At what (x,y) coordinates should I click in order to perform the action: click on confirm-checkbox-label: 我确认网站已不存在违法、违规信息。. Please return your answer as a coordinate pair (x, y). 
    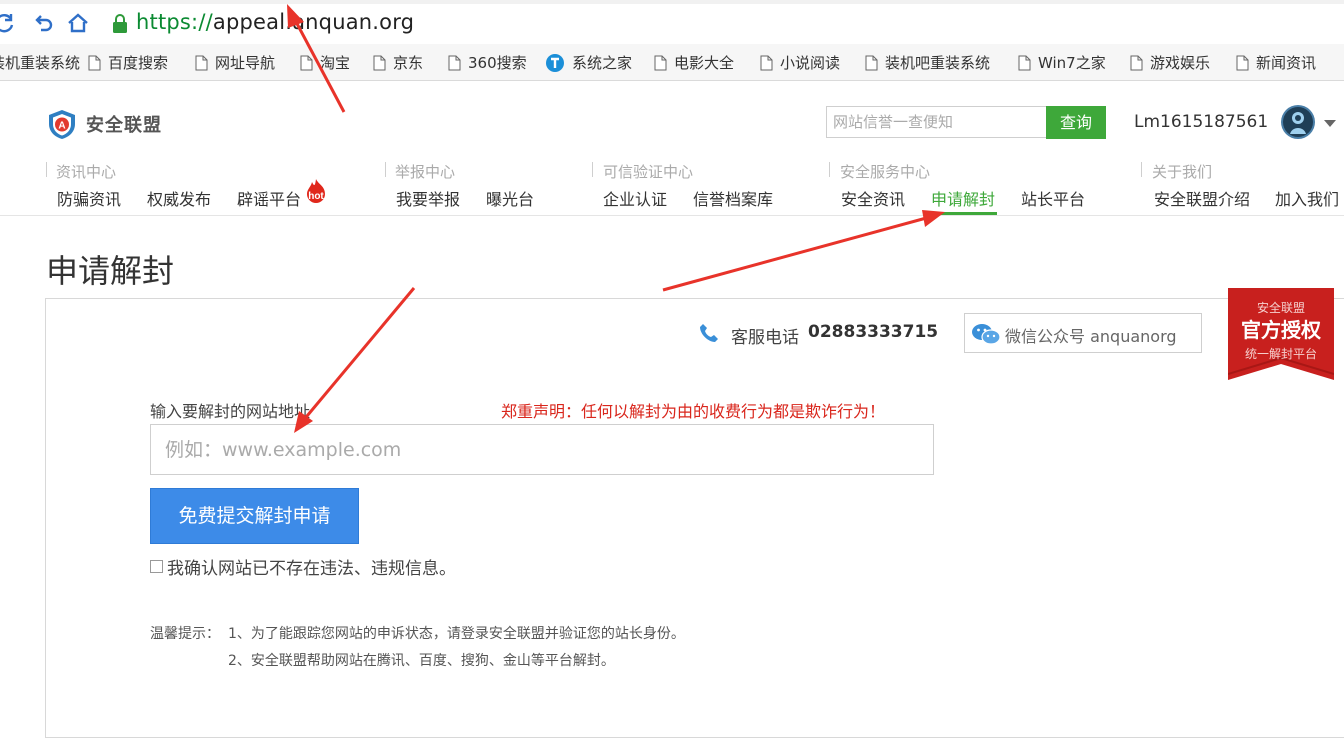
    Looking at the image, I should click on (311, 569).